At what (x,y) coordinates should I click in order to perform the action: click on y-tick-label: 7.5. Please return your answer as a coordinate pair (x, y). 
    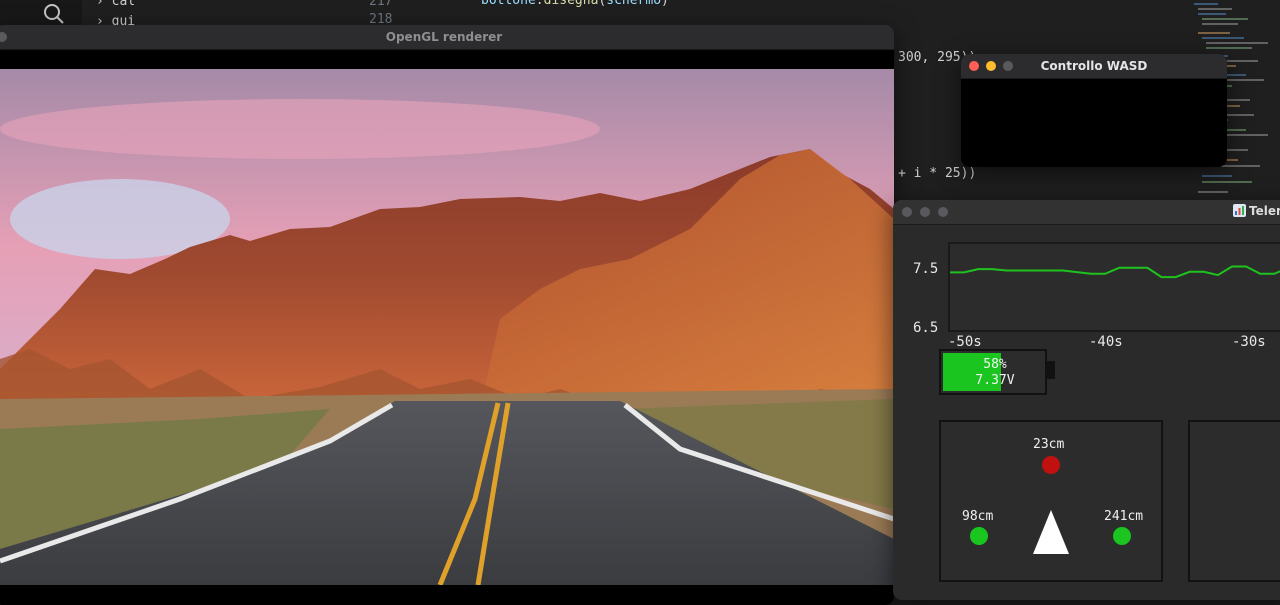
    Looking at the image, I should click on (926, 269).